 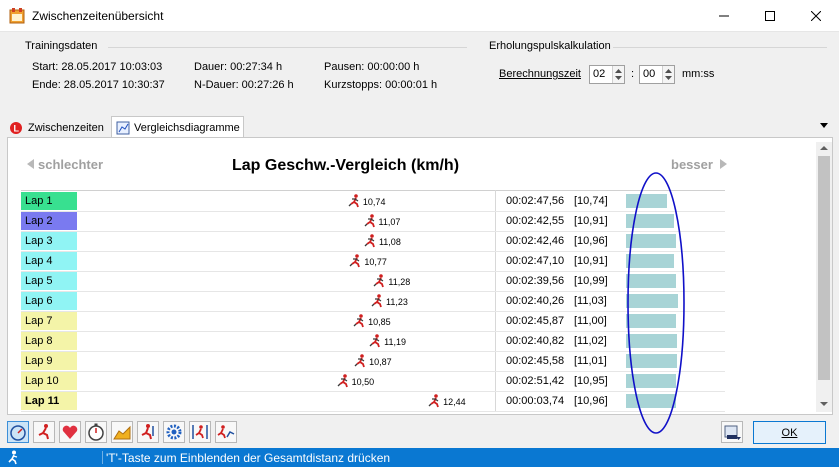 I want to click on ok-button: OK, so click(x=789, y=432).